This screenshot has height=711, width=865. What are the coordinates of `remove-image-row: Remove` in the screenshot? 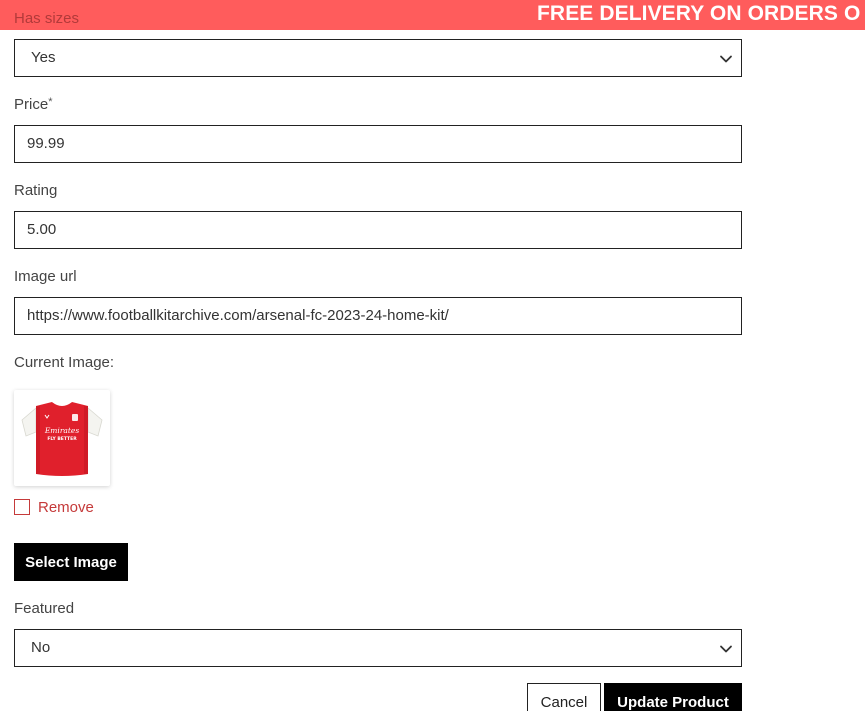 It's located at (54, 507).